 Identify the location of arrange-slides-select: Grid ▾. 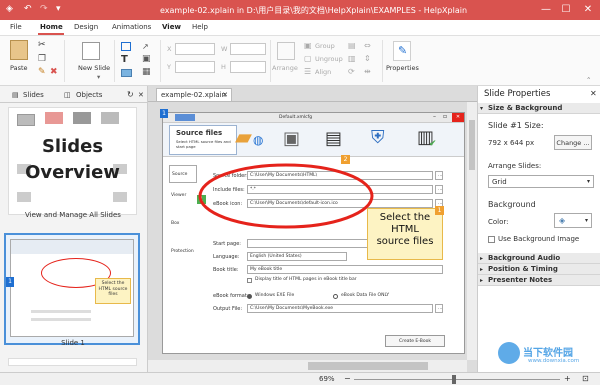
(541, 181).